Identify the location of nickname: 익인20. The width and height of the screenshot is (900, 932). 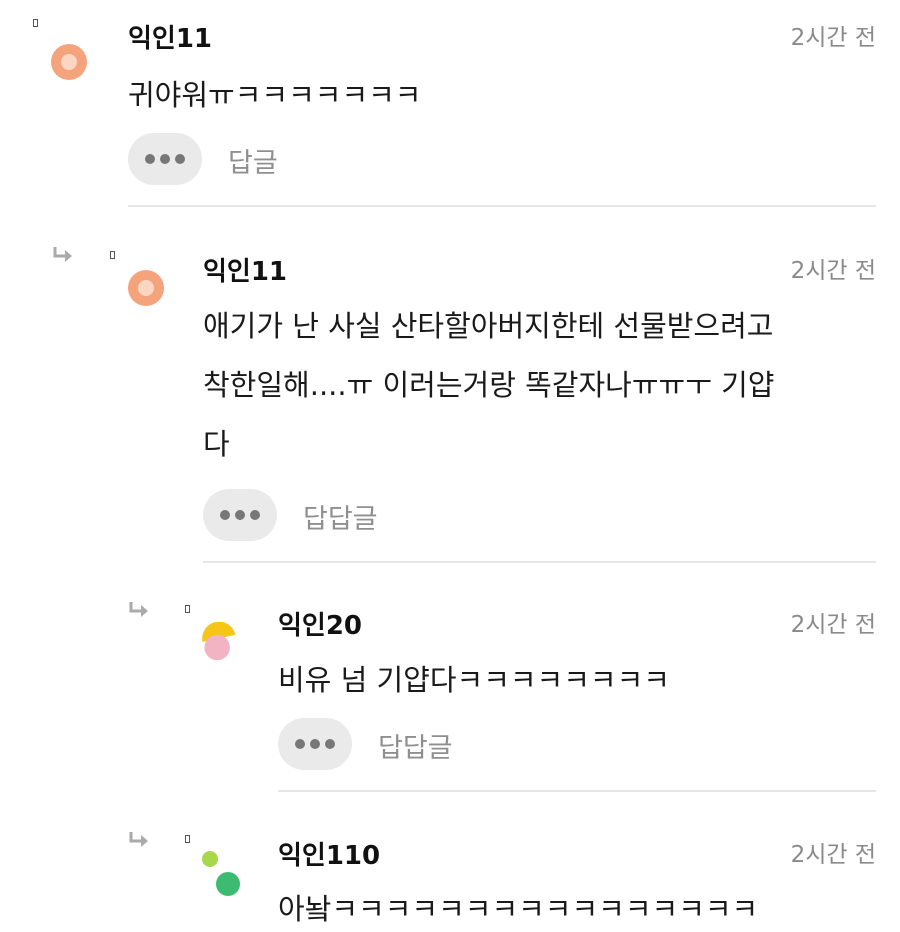
(320, 623).